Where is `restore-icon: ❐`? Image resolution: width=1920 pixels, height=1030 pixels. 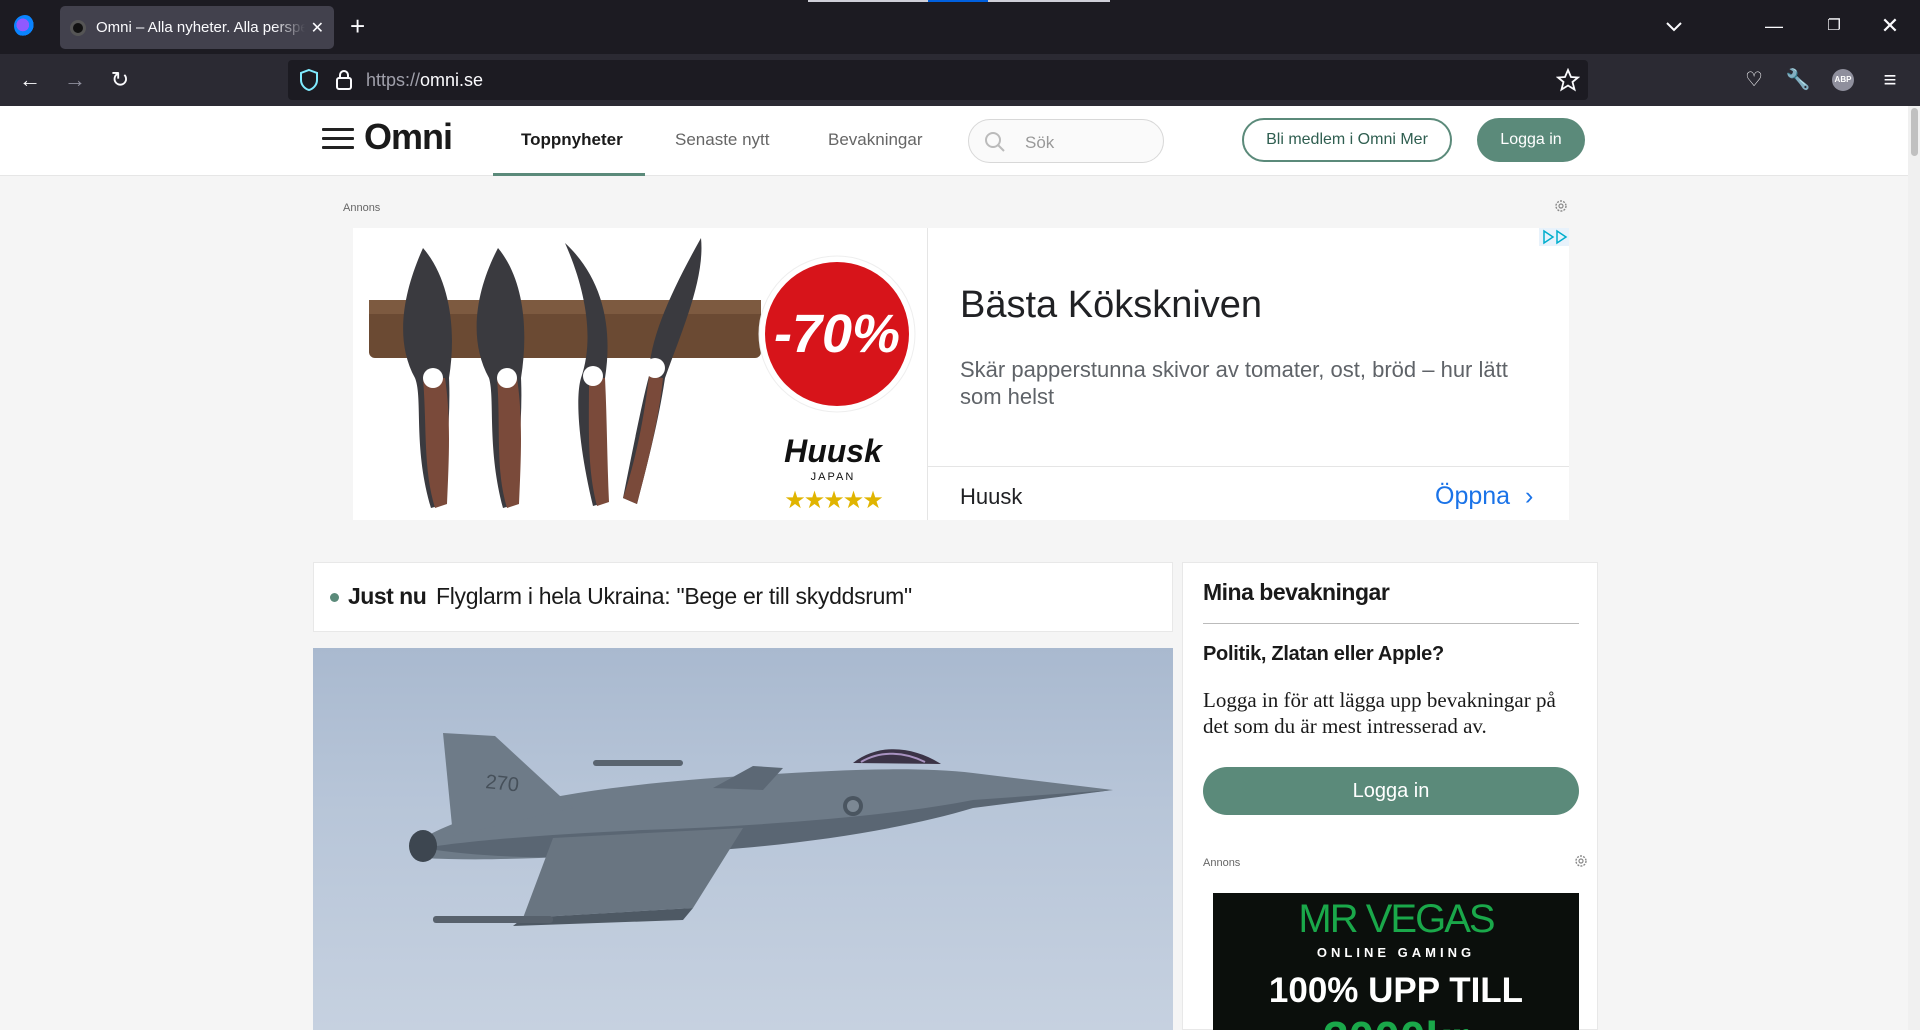 restore-icon: ❐ is located at coordinates (1834, 26).